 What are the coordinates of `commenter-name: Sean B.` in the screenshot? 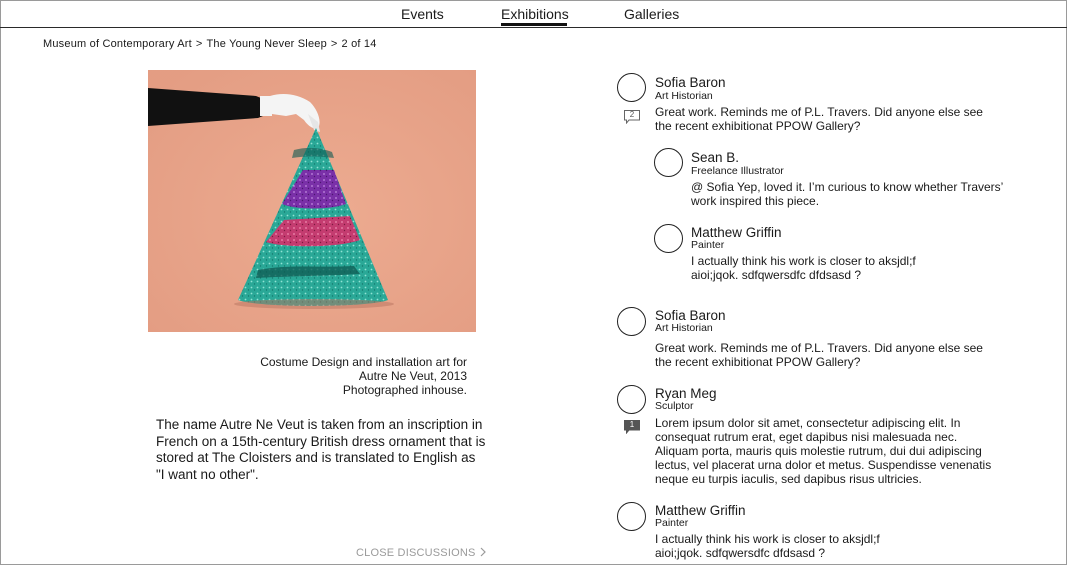 It's located at (715, 157).